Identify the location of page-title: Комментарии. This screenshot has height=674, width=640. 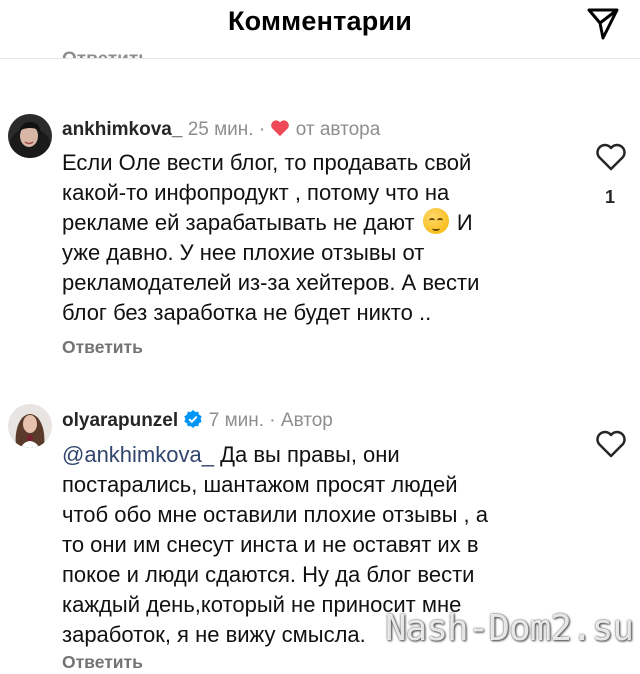
(319, 21).